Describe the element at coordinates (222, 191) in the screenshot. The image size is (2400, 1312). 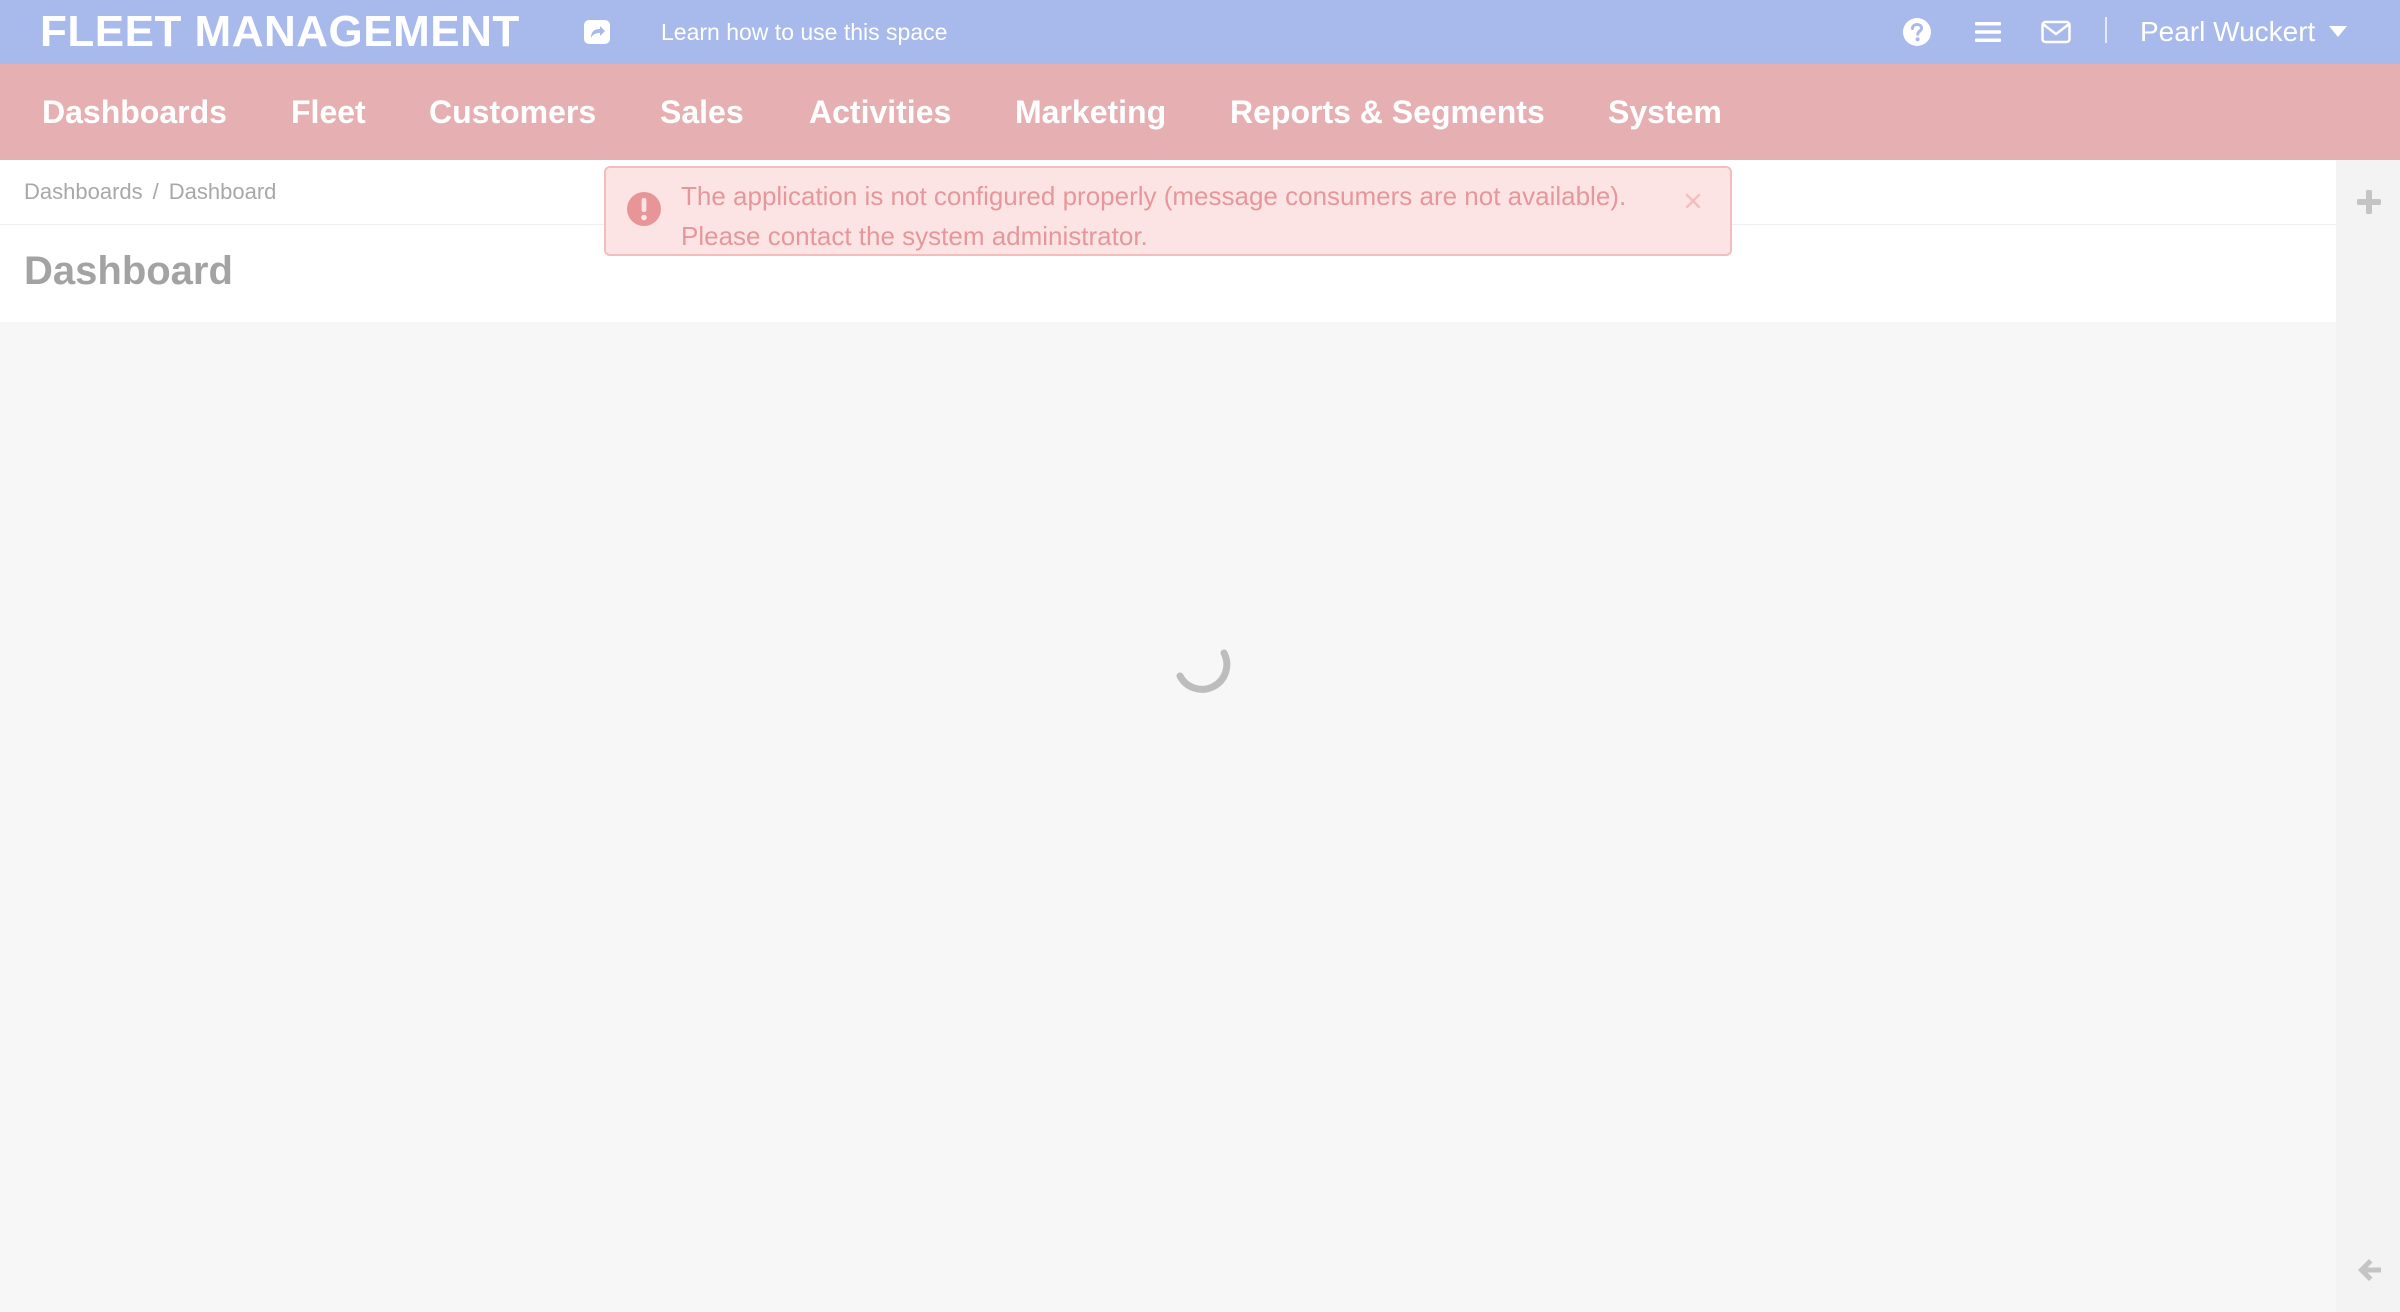
I see `breadcrumb-item-dashboard: Dashboard` at that location.